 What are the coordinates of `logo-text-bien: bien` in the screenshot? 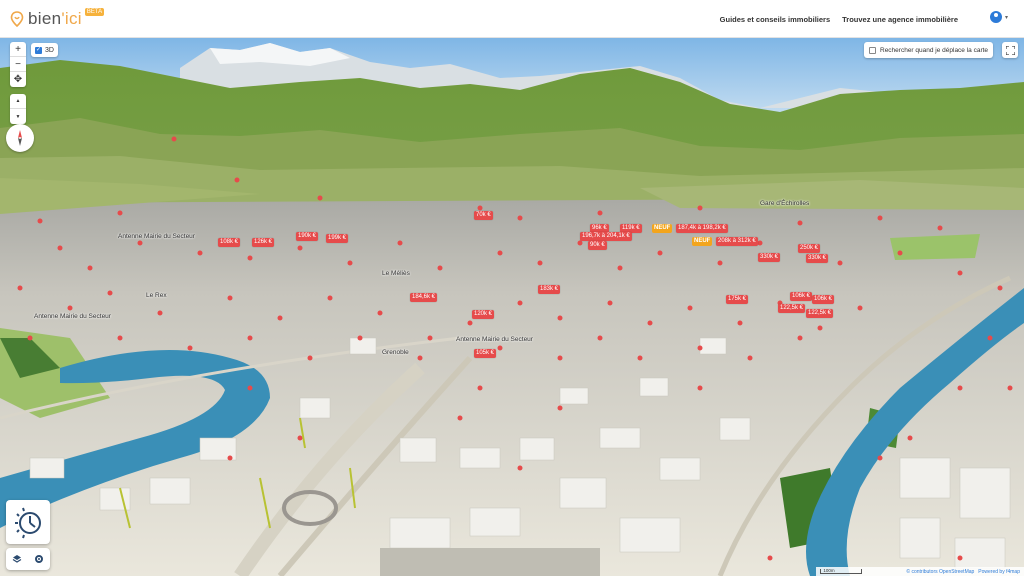 It's located at (45, 18).